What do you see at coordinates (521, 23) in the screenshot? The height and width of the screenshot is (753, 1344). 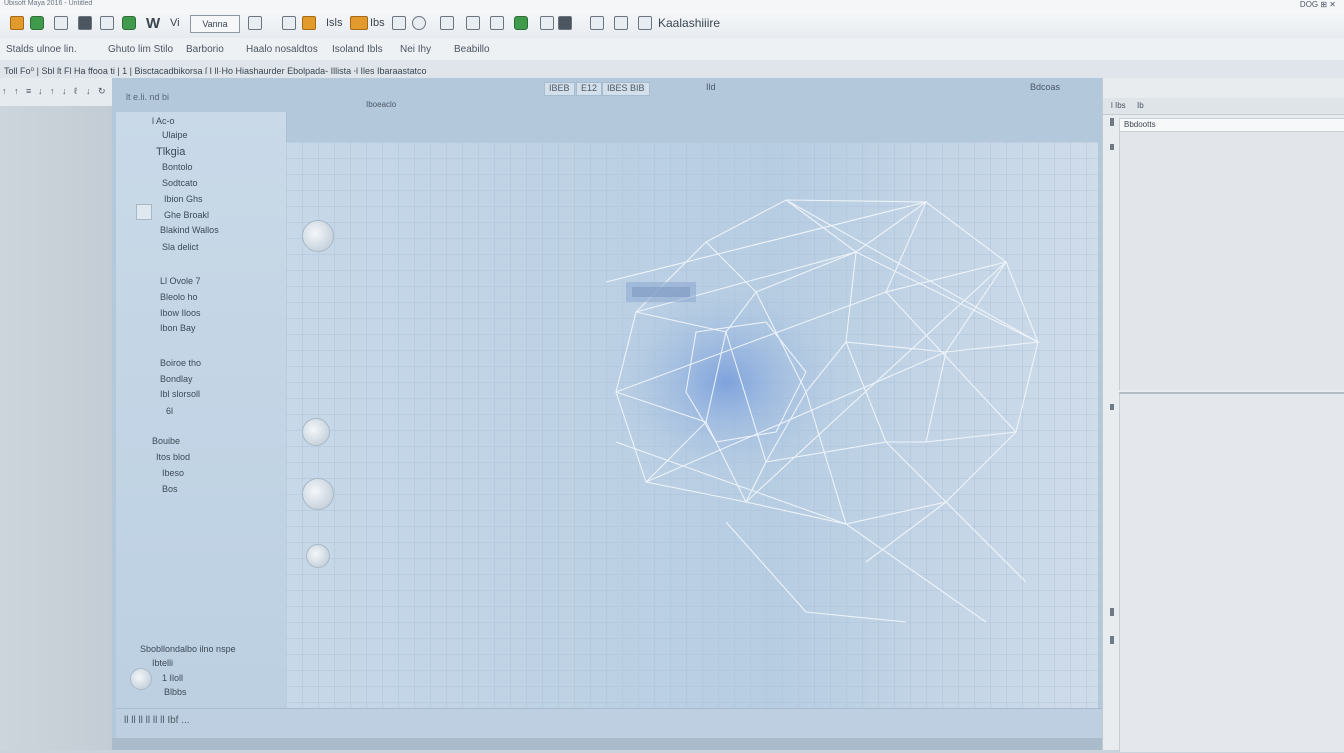 I see `settings-icon` at bounding box center [521, 23].